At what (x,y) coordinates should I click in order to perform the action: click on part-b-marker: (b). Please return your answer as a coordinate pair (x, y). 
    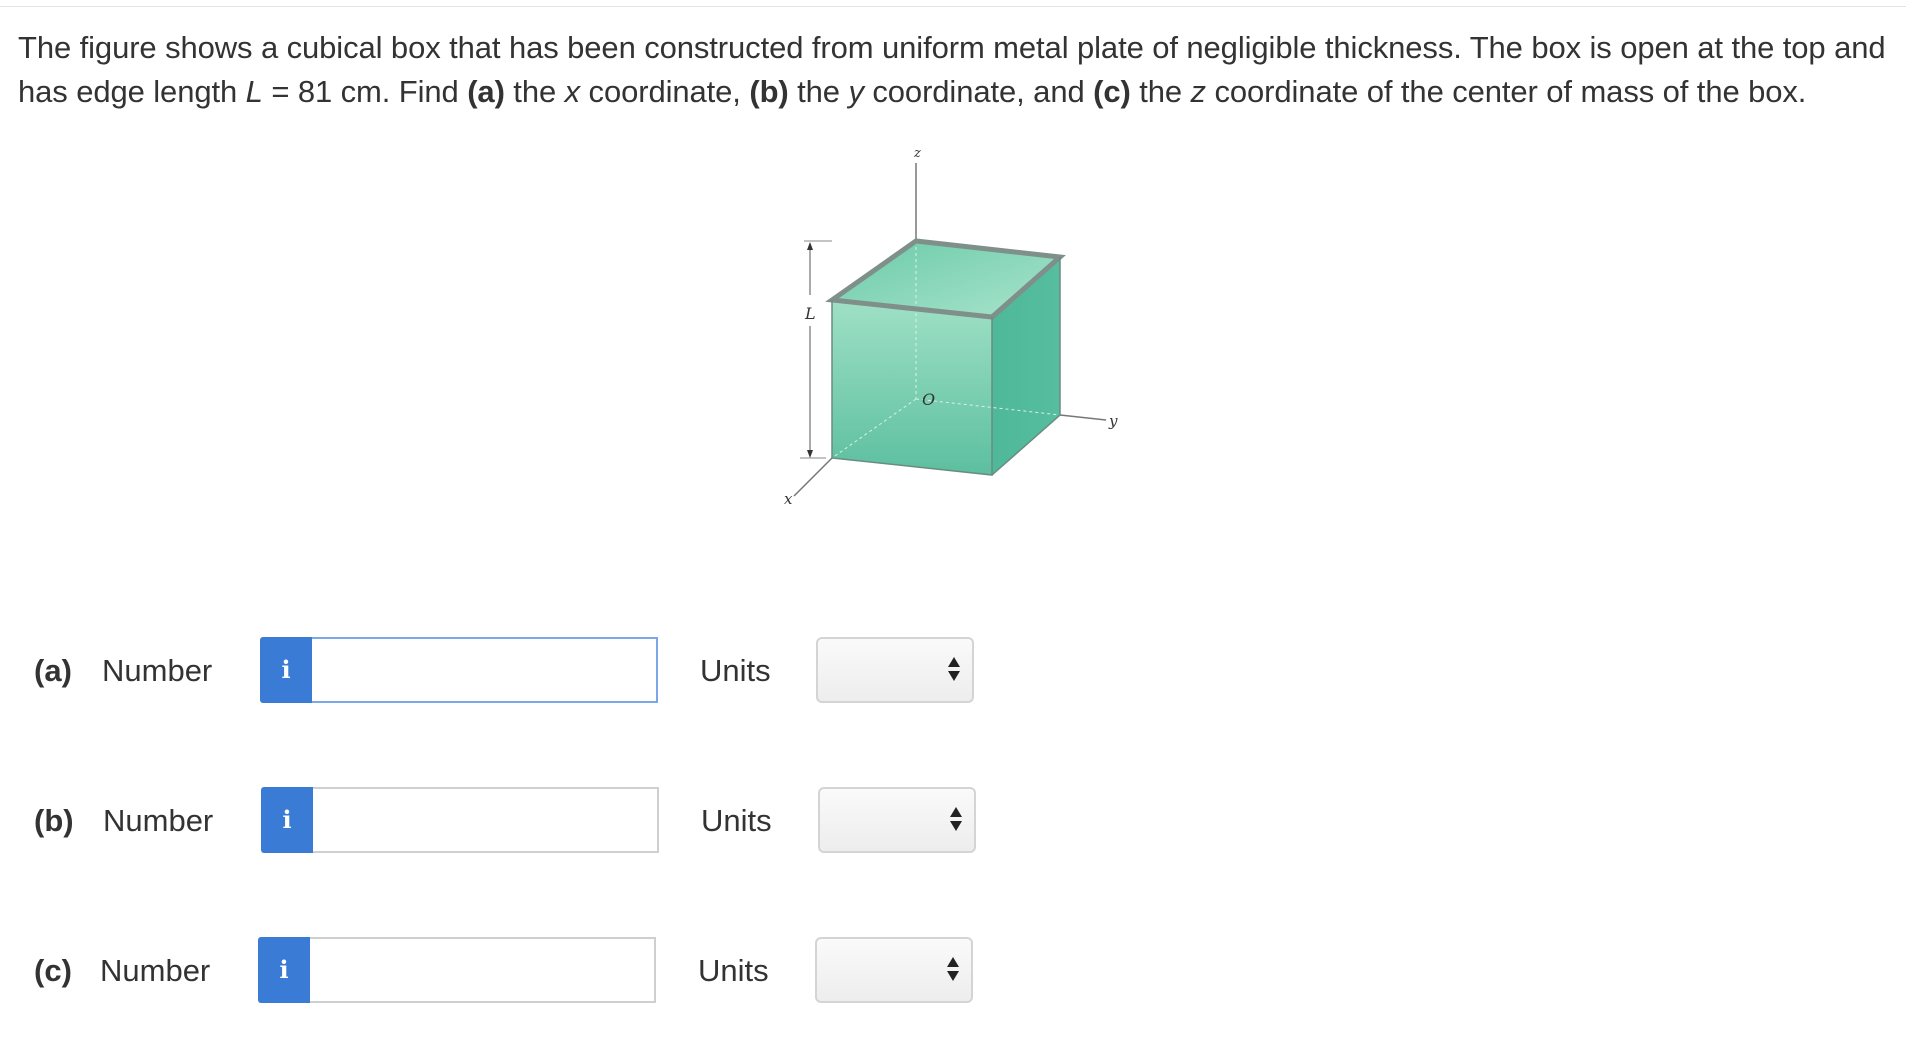
    Looking at the image, I should click on (769, 91).